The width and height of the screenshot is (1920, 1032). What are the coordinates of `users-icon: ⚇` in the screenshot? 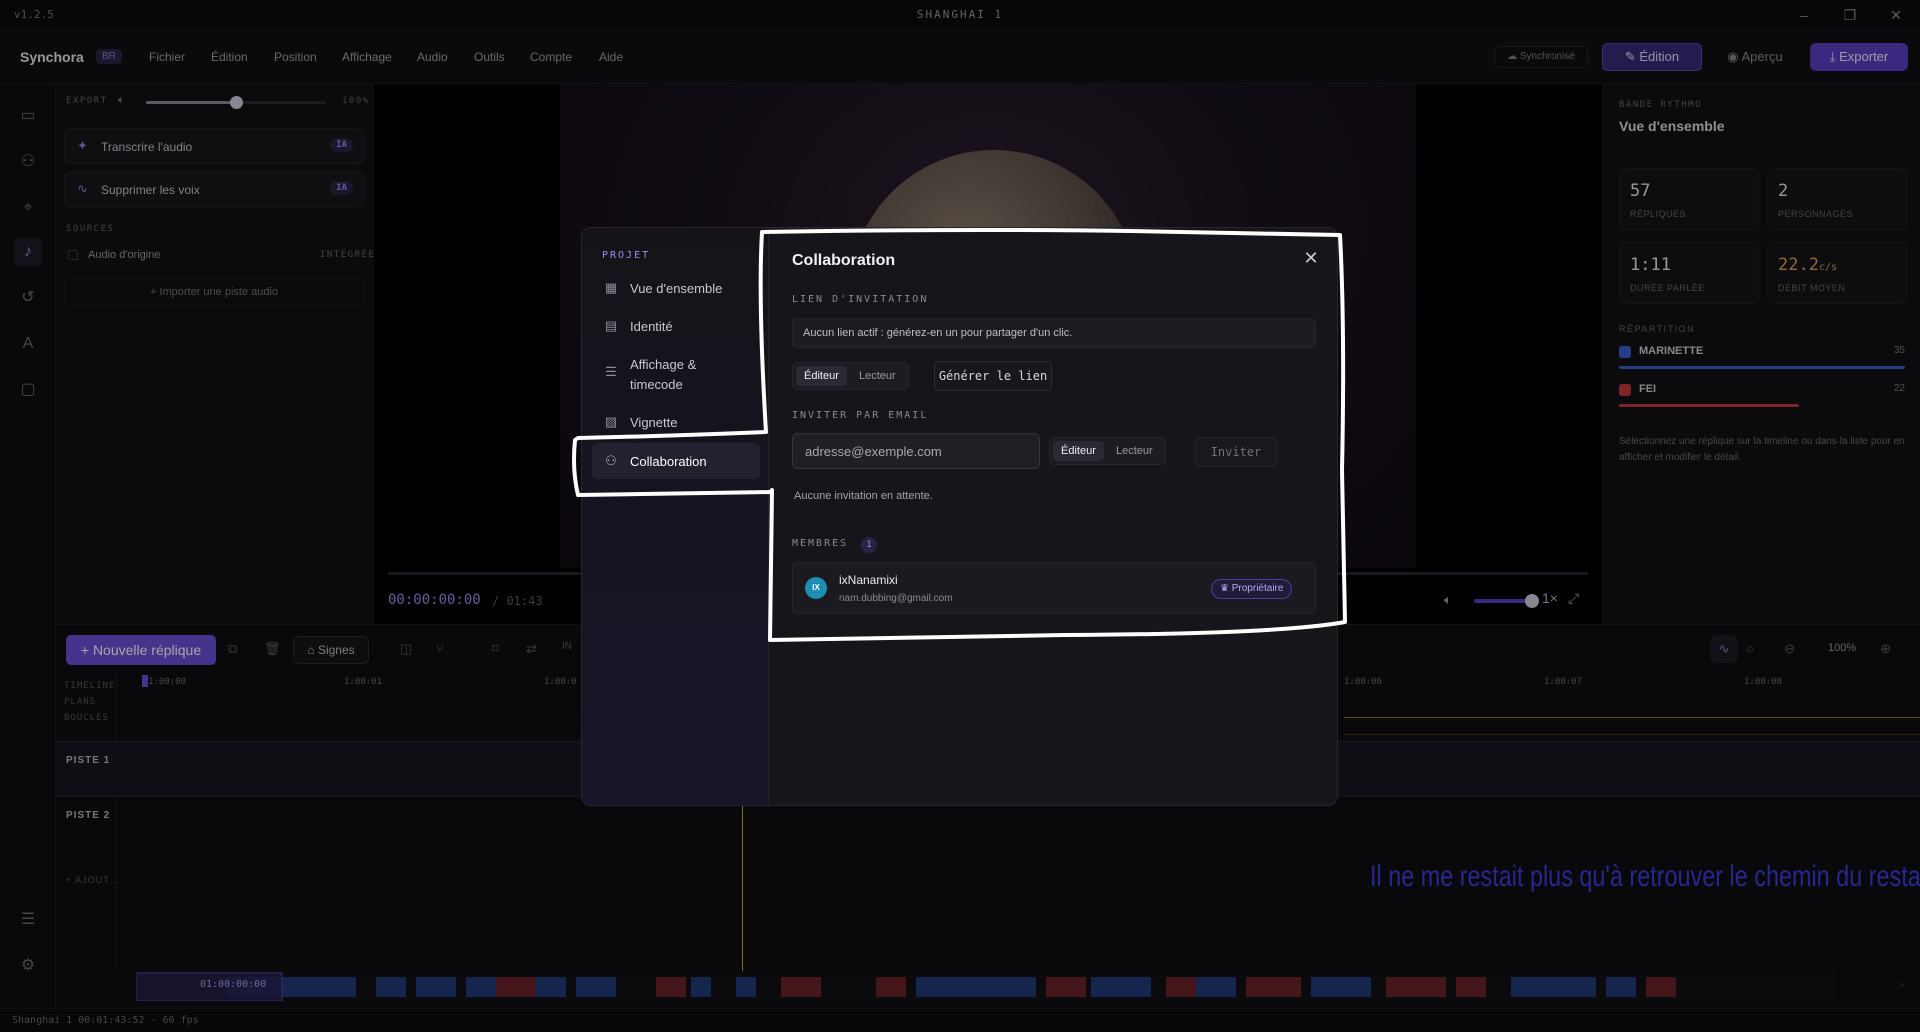 It's located at (611, 460).